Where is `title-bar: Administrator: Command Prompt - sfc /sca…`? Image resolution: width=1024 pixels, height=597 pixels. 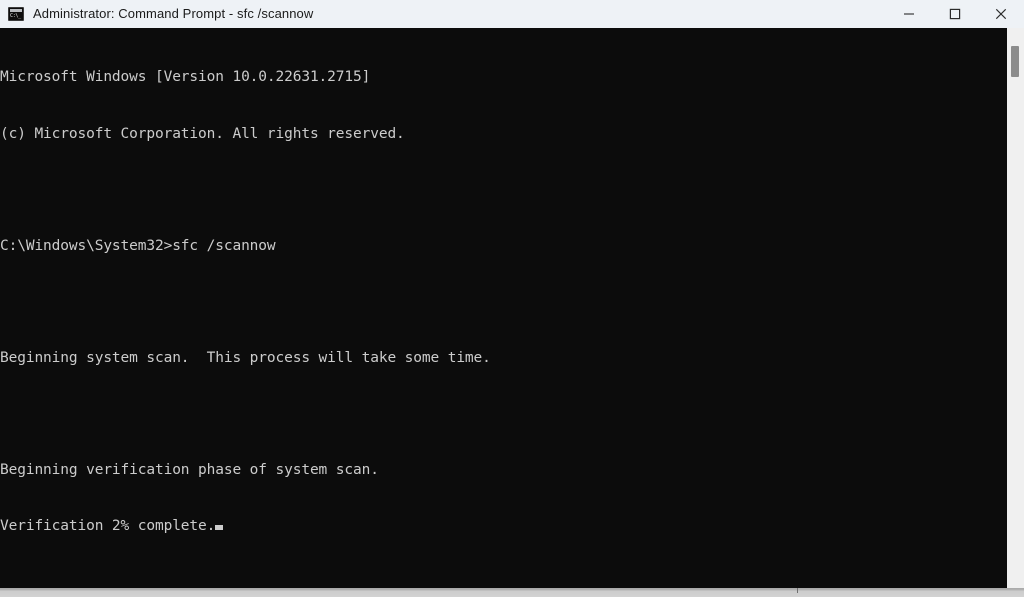
title-bar: Administrator: Command Prompt - sfc /sca… is located at coordinates (512, 14).